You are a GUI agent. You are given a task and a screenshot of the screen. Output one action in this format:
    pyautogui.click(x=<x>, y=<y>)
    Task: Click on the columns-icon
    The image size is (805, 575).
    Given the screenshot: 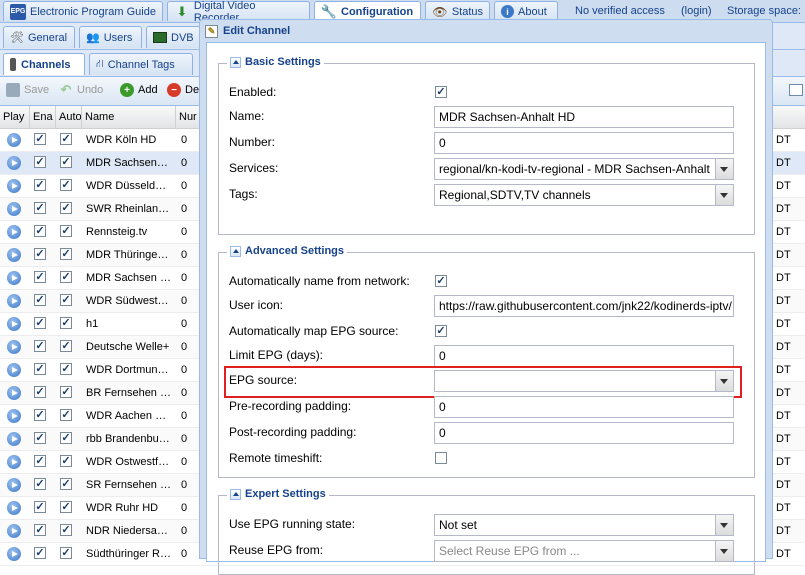 What is the action you would take?
    pyautogui.click(x=796, y=90)
    